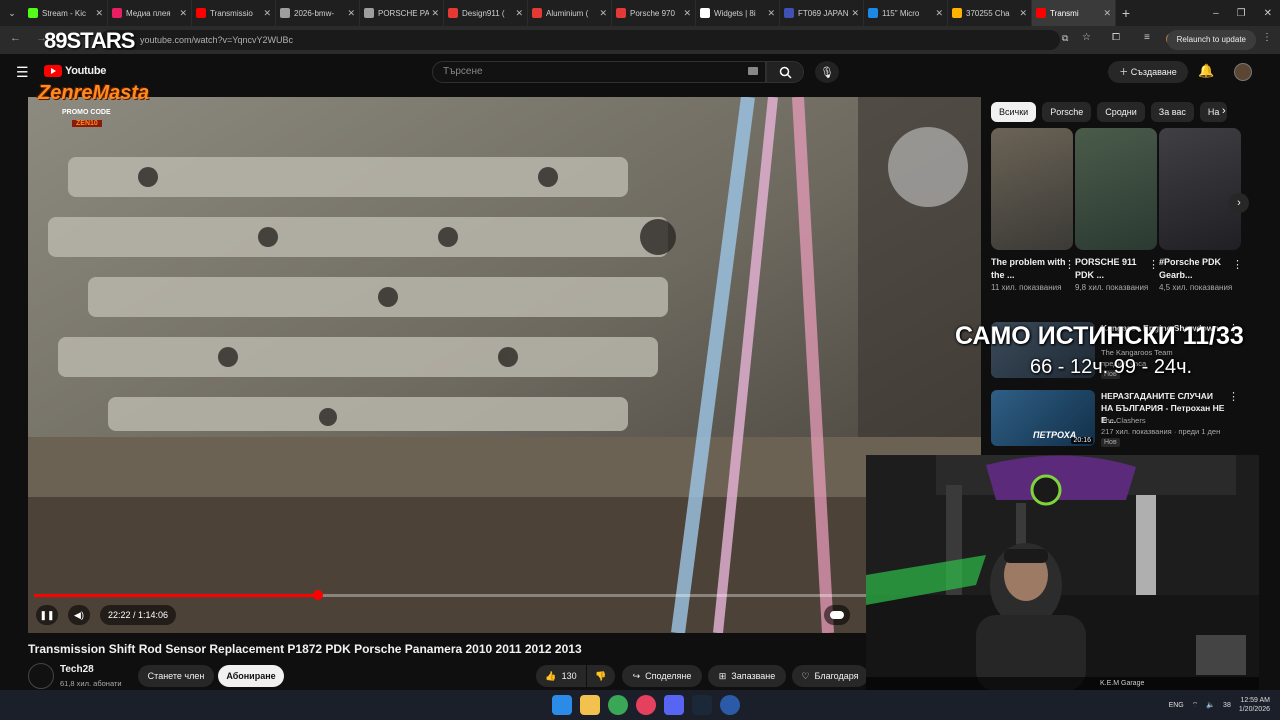 This screenshot has width=1280, height=720. Describe the element at coordinates (66, 13) in the screenshot. I see `browser-tab: Stream - Kic ✕` at that location.